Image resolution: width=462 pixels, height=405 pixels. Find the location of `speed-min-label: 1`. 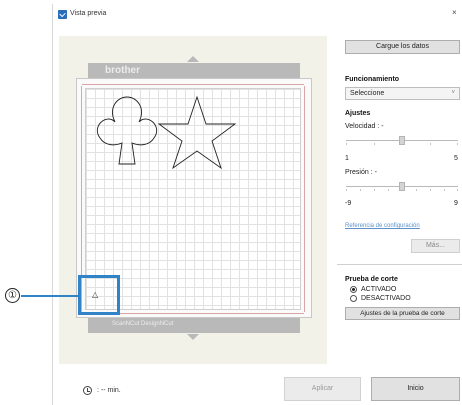

speed-min-label: 1 is located at coordinates (347, 158).